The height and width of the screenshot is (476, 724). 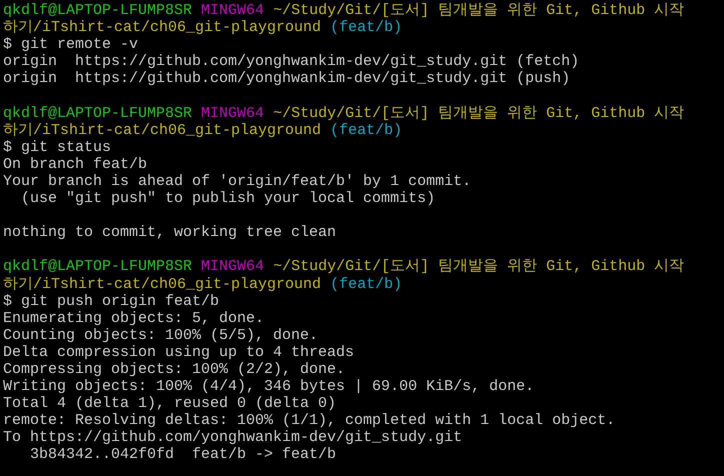 I want to click on output-text: (use "git push" to publish your local commits), so click(x=228, y=199).